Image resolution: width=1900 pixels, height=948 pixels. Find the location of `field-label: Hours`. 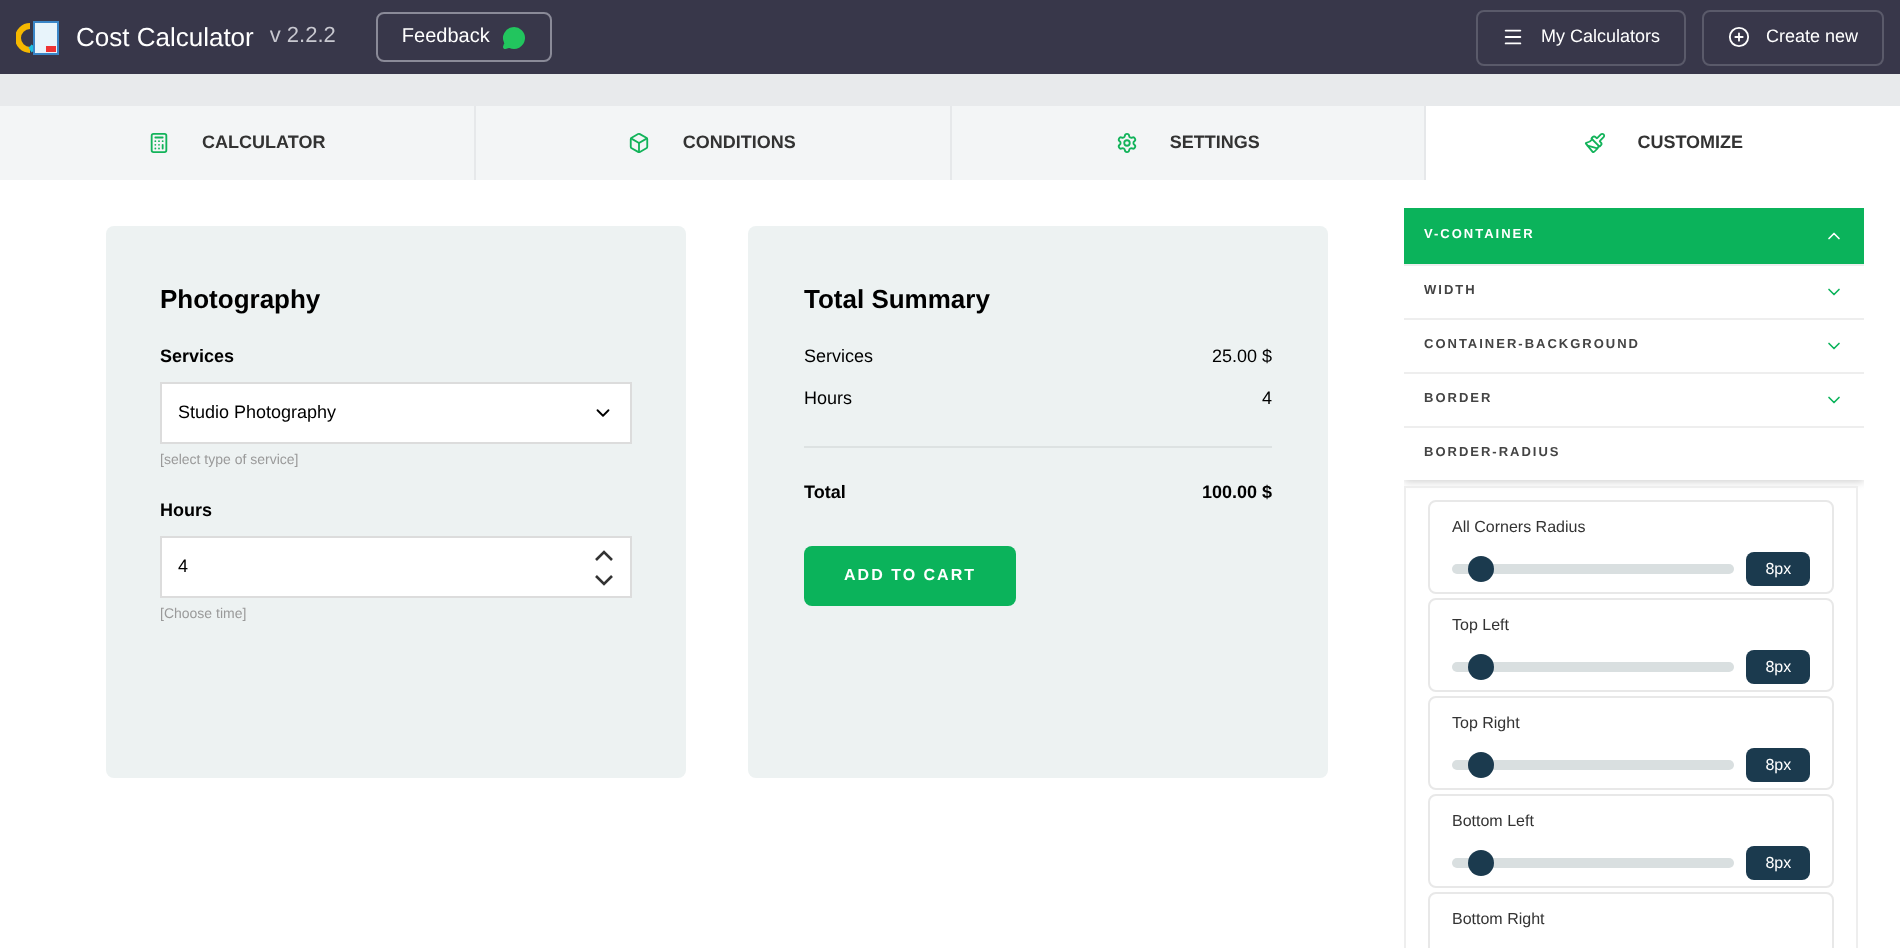

field-label: Hours is located at coordinates (187, 510).